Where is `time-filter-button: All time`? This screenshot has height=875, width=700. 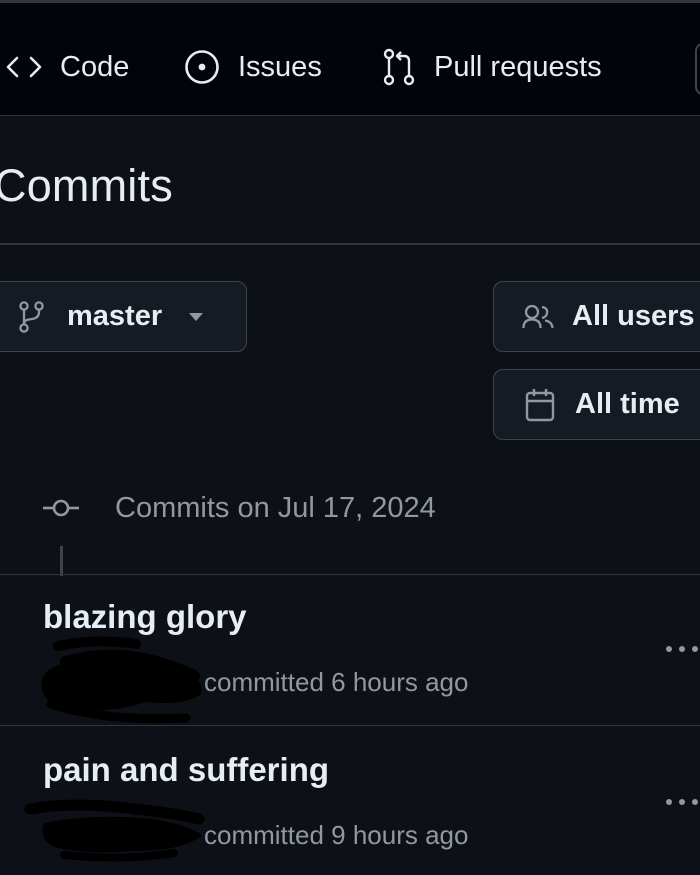 time-filter-button: All time is located at coordinates (596, 404).